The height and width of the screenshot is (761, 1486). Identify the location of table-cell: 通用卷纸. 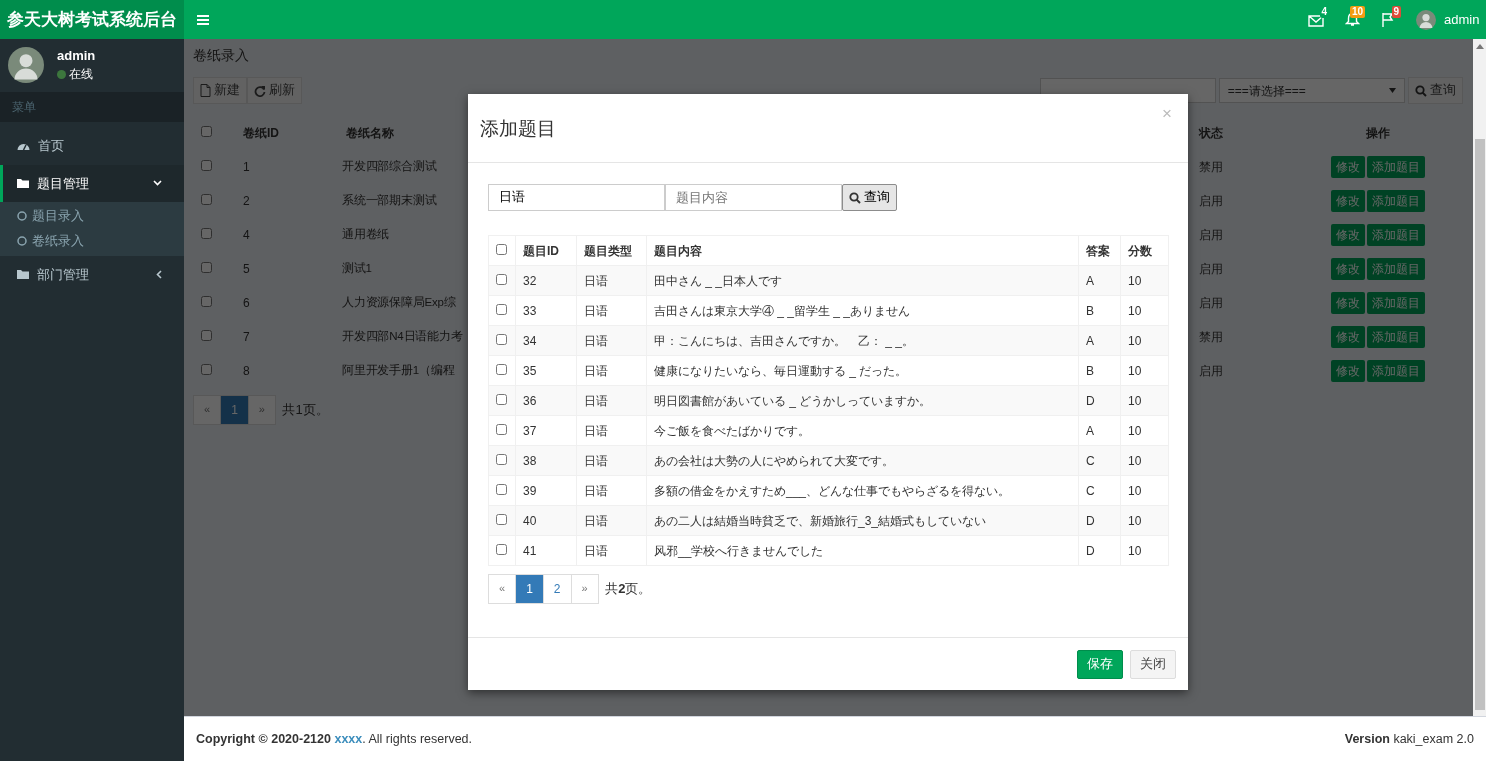
(366, 234).